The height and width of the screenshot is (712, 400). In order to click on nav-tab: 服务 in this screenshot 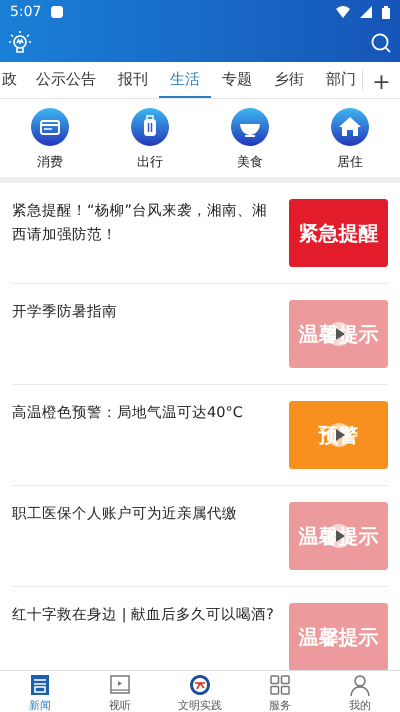, I will do `click(280, 691)`.